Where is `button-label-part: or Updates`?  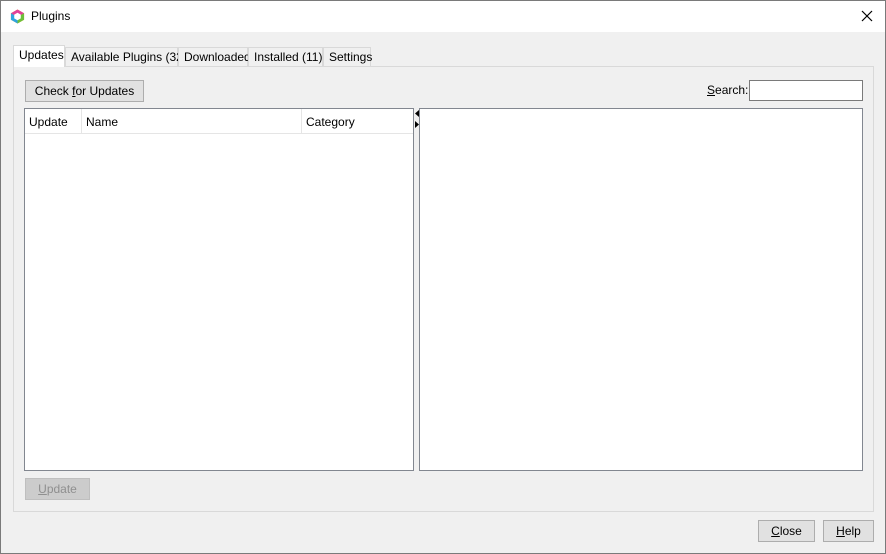 button-label-part: or Updates is located at coordinates (105, 91).